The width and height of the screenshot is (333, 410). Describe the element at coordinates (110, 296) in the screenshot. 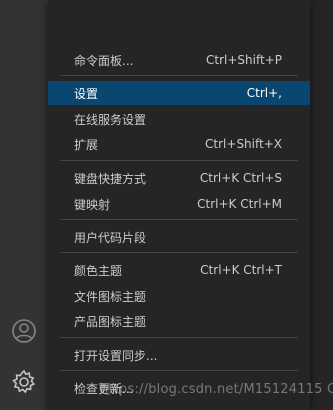

I see `menu-item-label: 文件图标主题` at that location.